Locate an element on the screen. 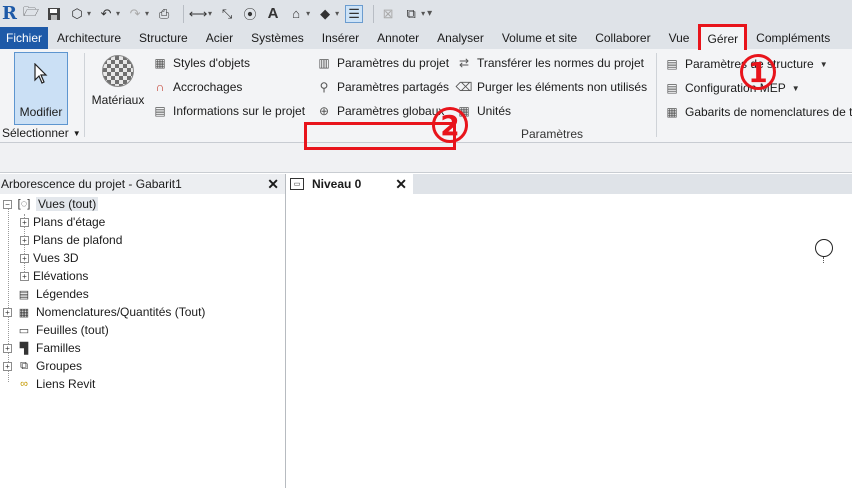 The image size is (852, 488). mep-settings-button: ▤ Configuration MEP ▼ is located at coordinates (732, 88).